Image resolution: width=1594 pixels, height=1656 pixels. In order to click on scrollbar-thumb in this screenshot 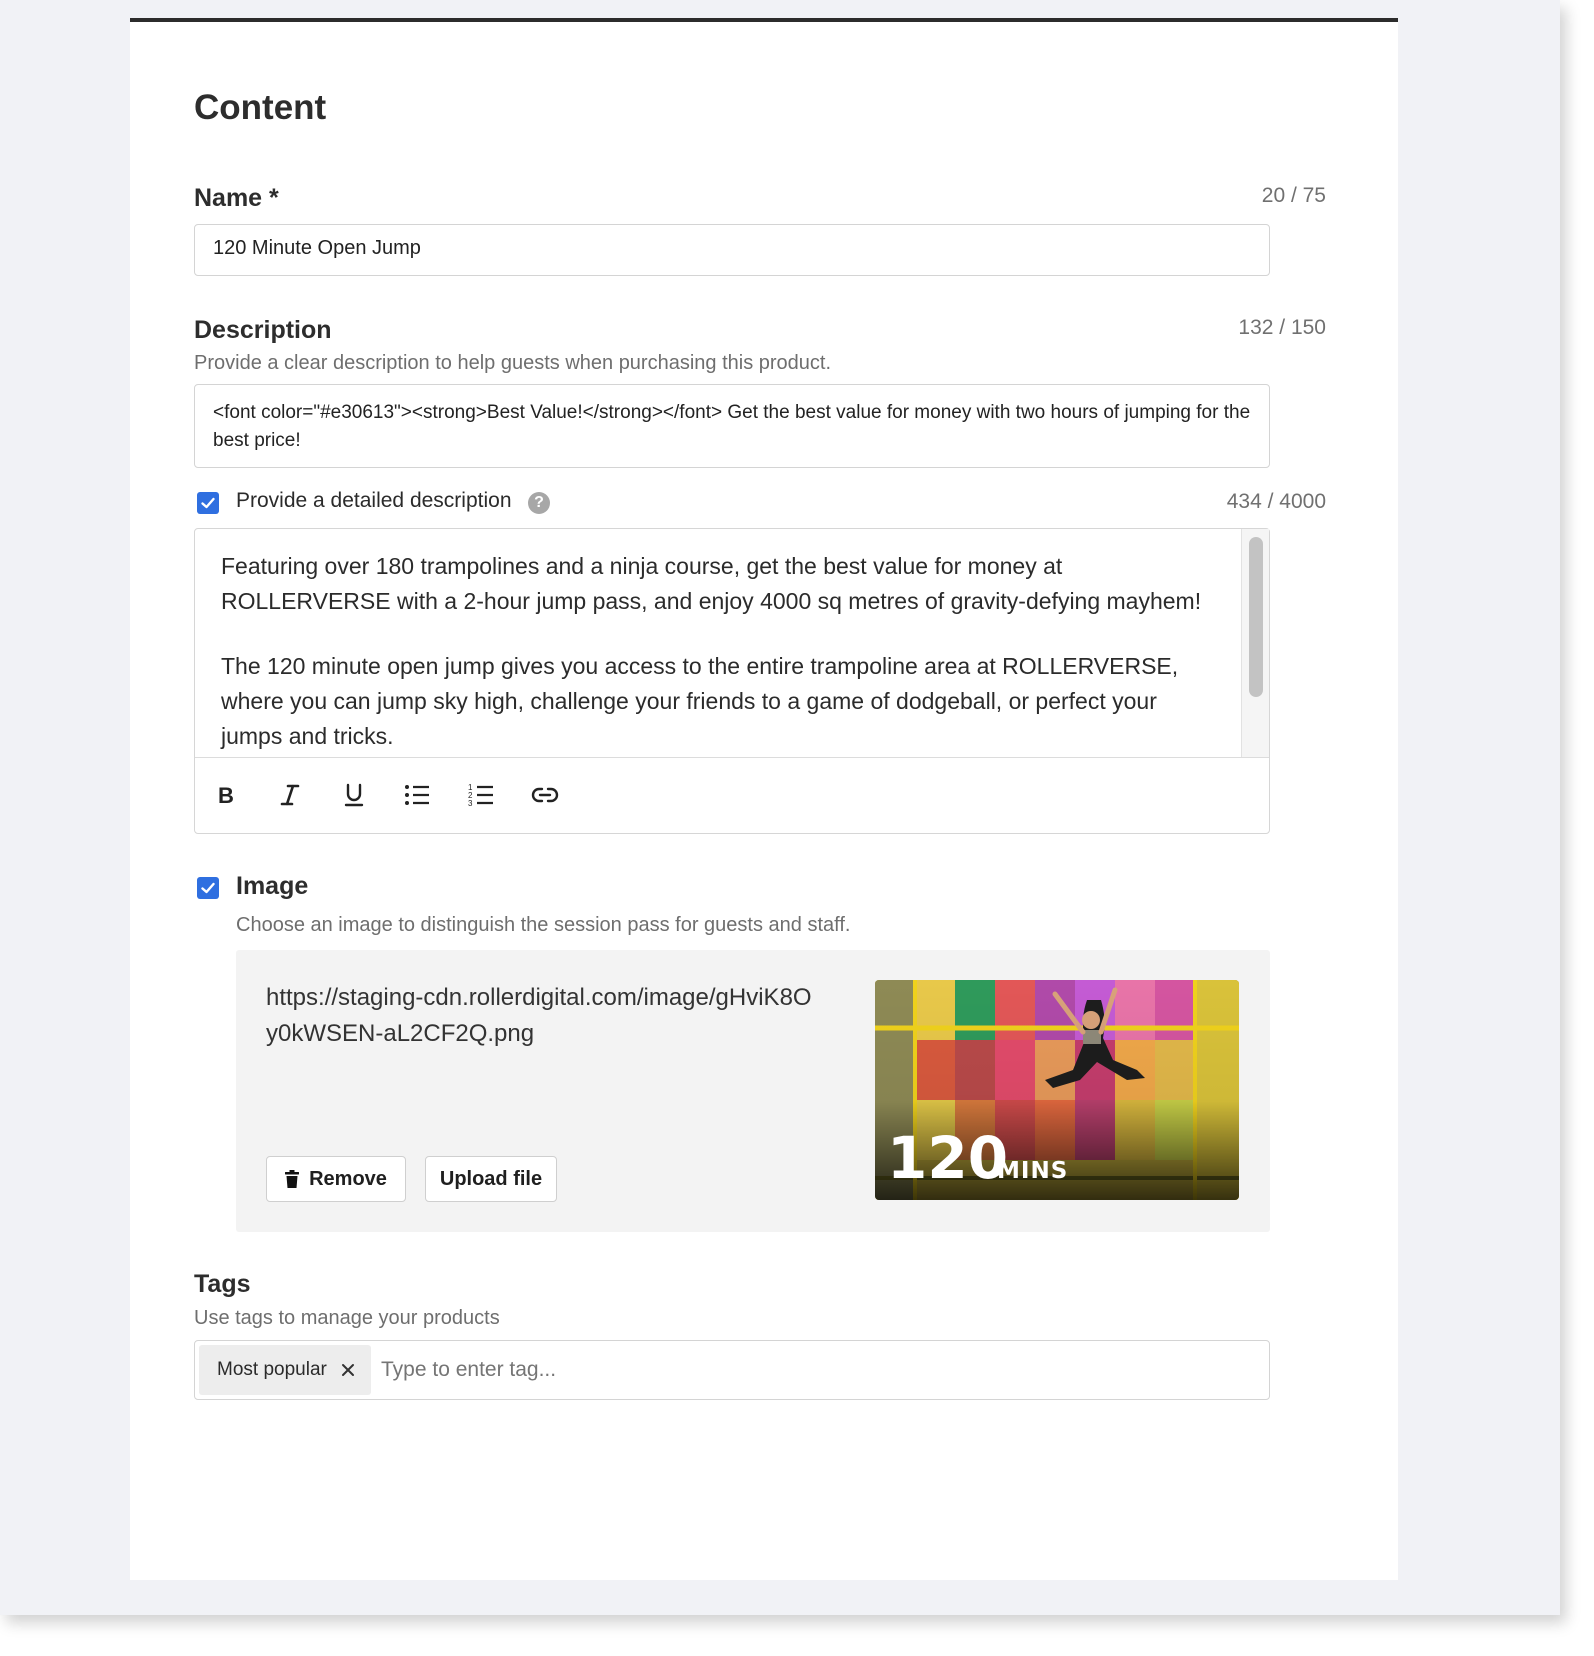, I will do `click(1256, 617)`.